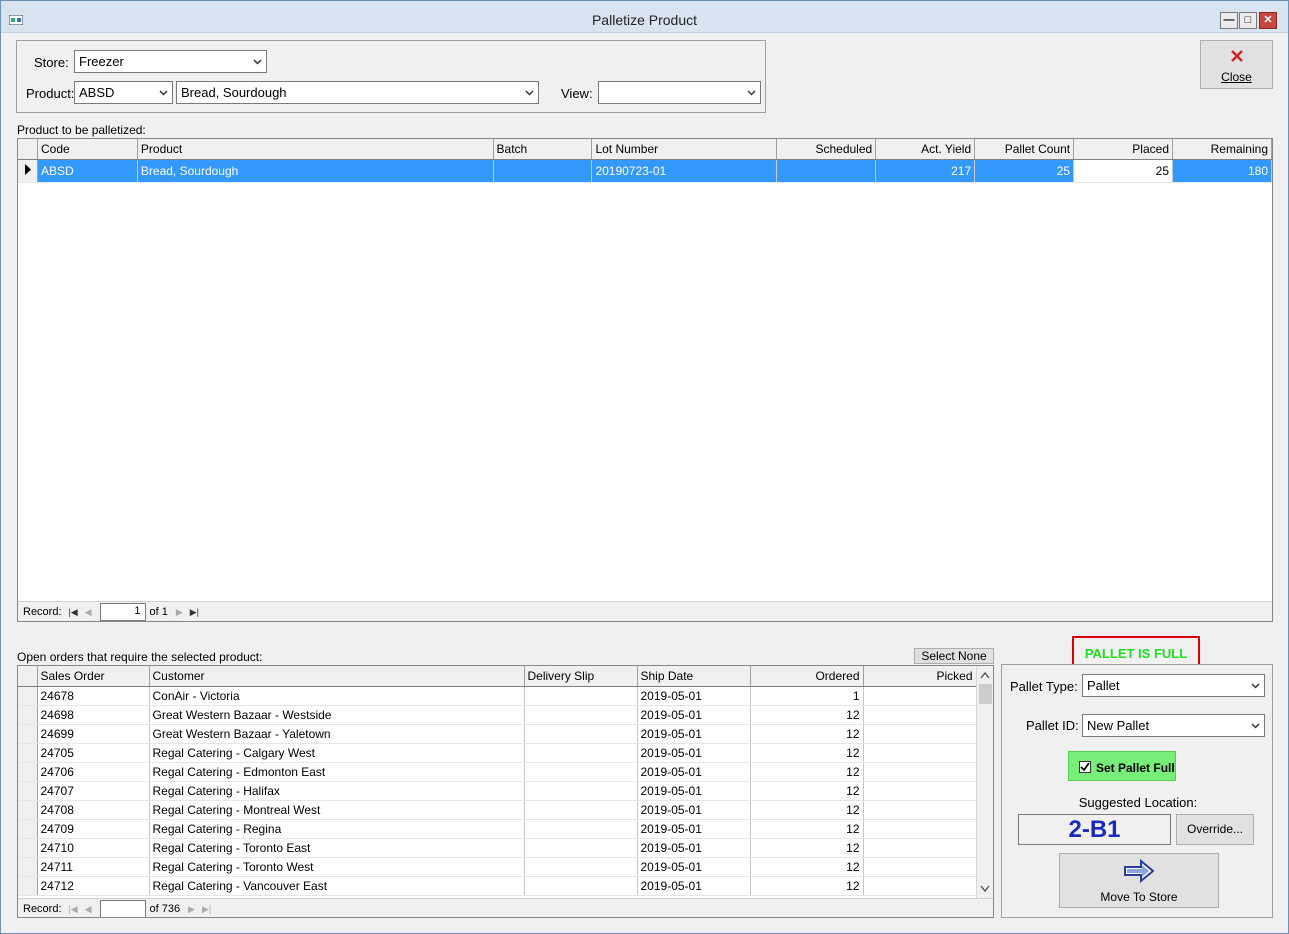 This screenshot has height=934, width=1289. I want to click on cell-customer: Regal Catering - Toronto West, so click(337, 867).